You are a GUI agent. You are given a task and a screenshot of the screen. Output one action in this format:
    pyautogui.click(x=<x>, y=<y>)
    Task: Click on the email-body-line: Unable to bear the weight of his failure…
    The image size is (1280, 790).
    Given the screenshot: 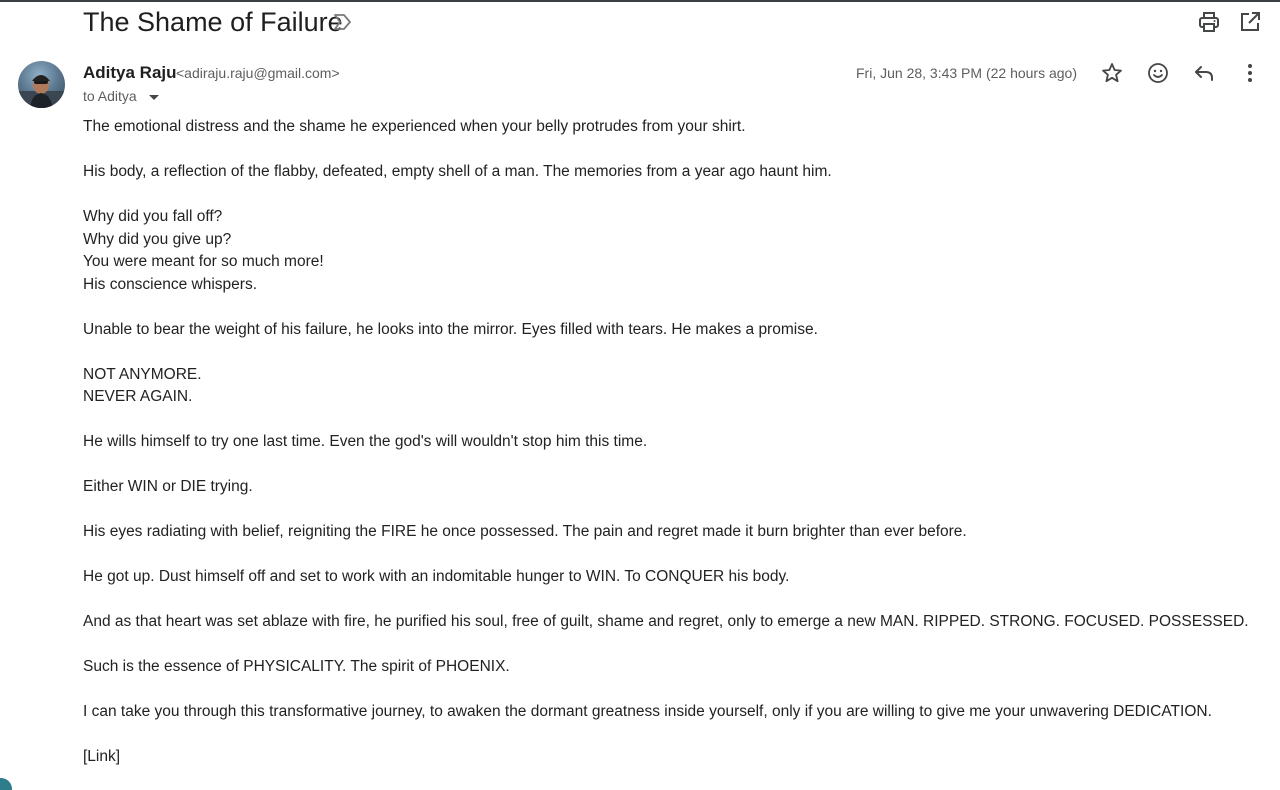 What is the action you would take?
    pyautogui.click(x=450, y=329)
    